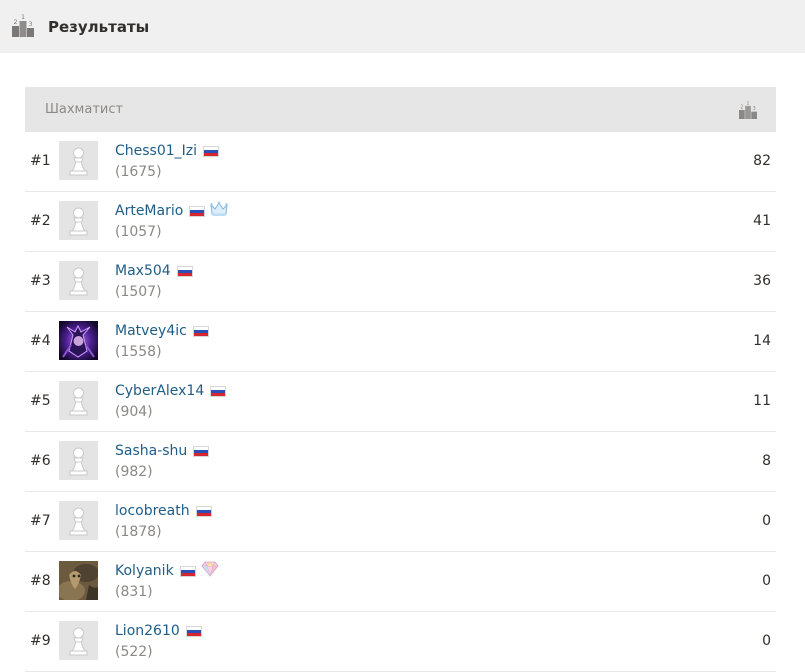 The width and height of the screenshot is (805, 672). I want to click on player-rating: (982), so click(134, 472).